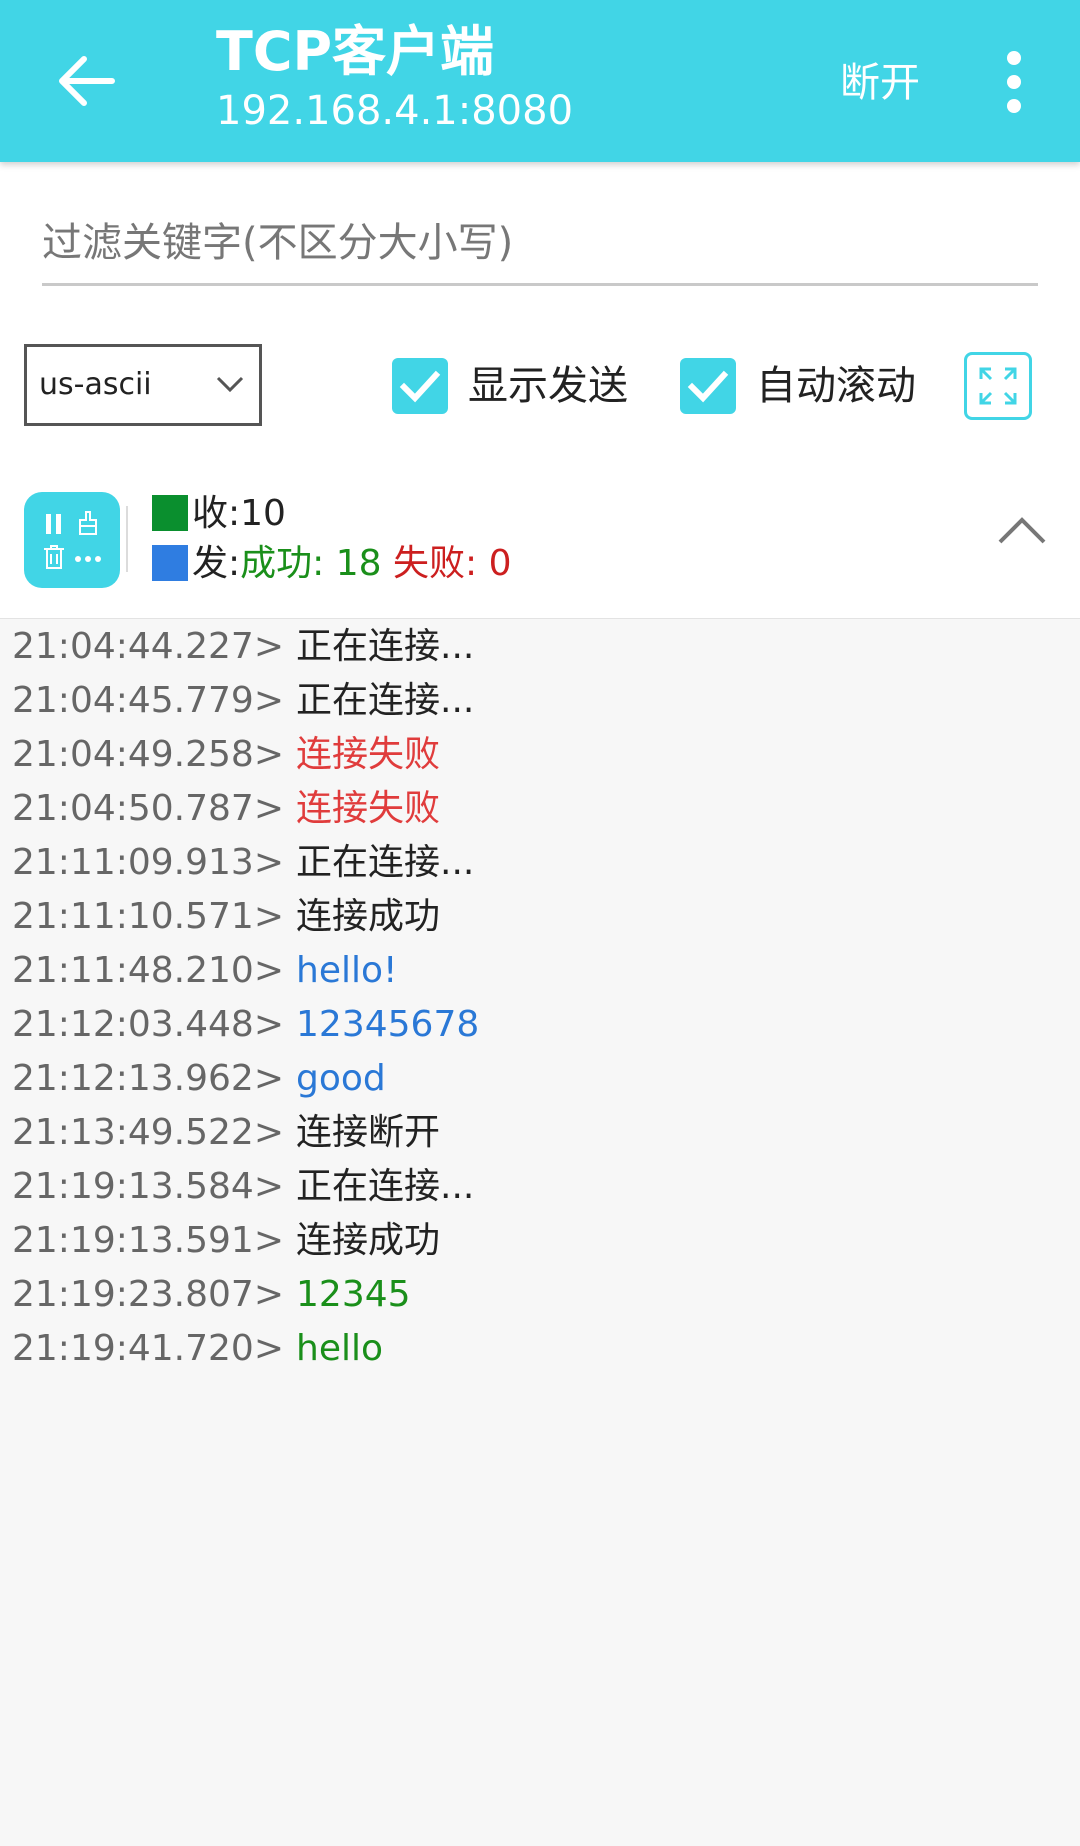  I want to click on encoding-select: us-ascii, so click(143, 385).